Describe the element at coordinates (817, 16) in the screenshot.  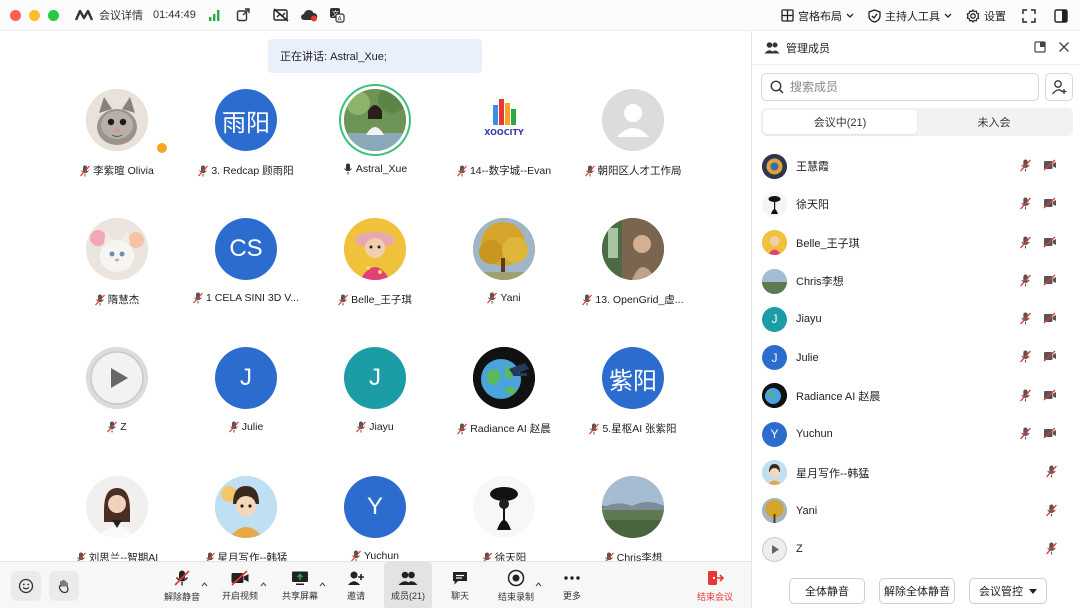
I see `layout-menu: 宫格布局` at that location.